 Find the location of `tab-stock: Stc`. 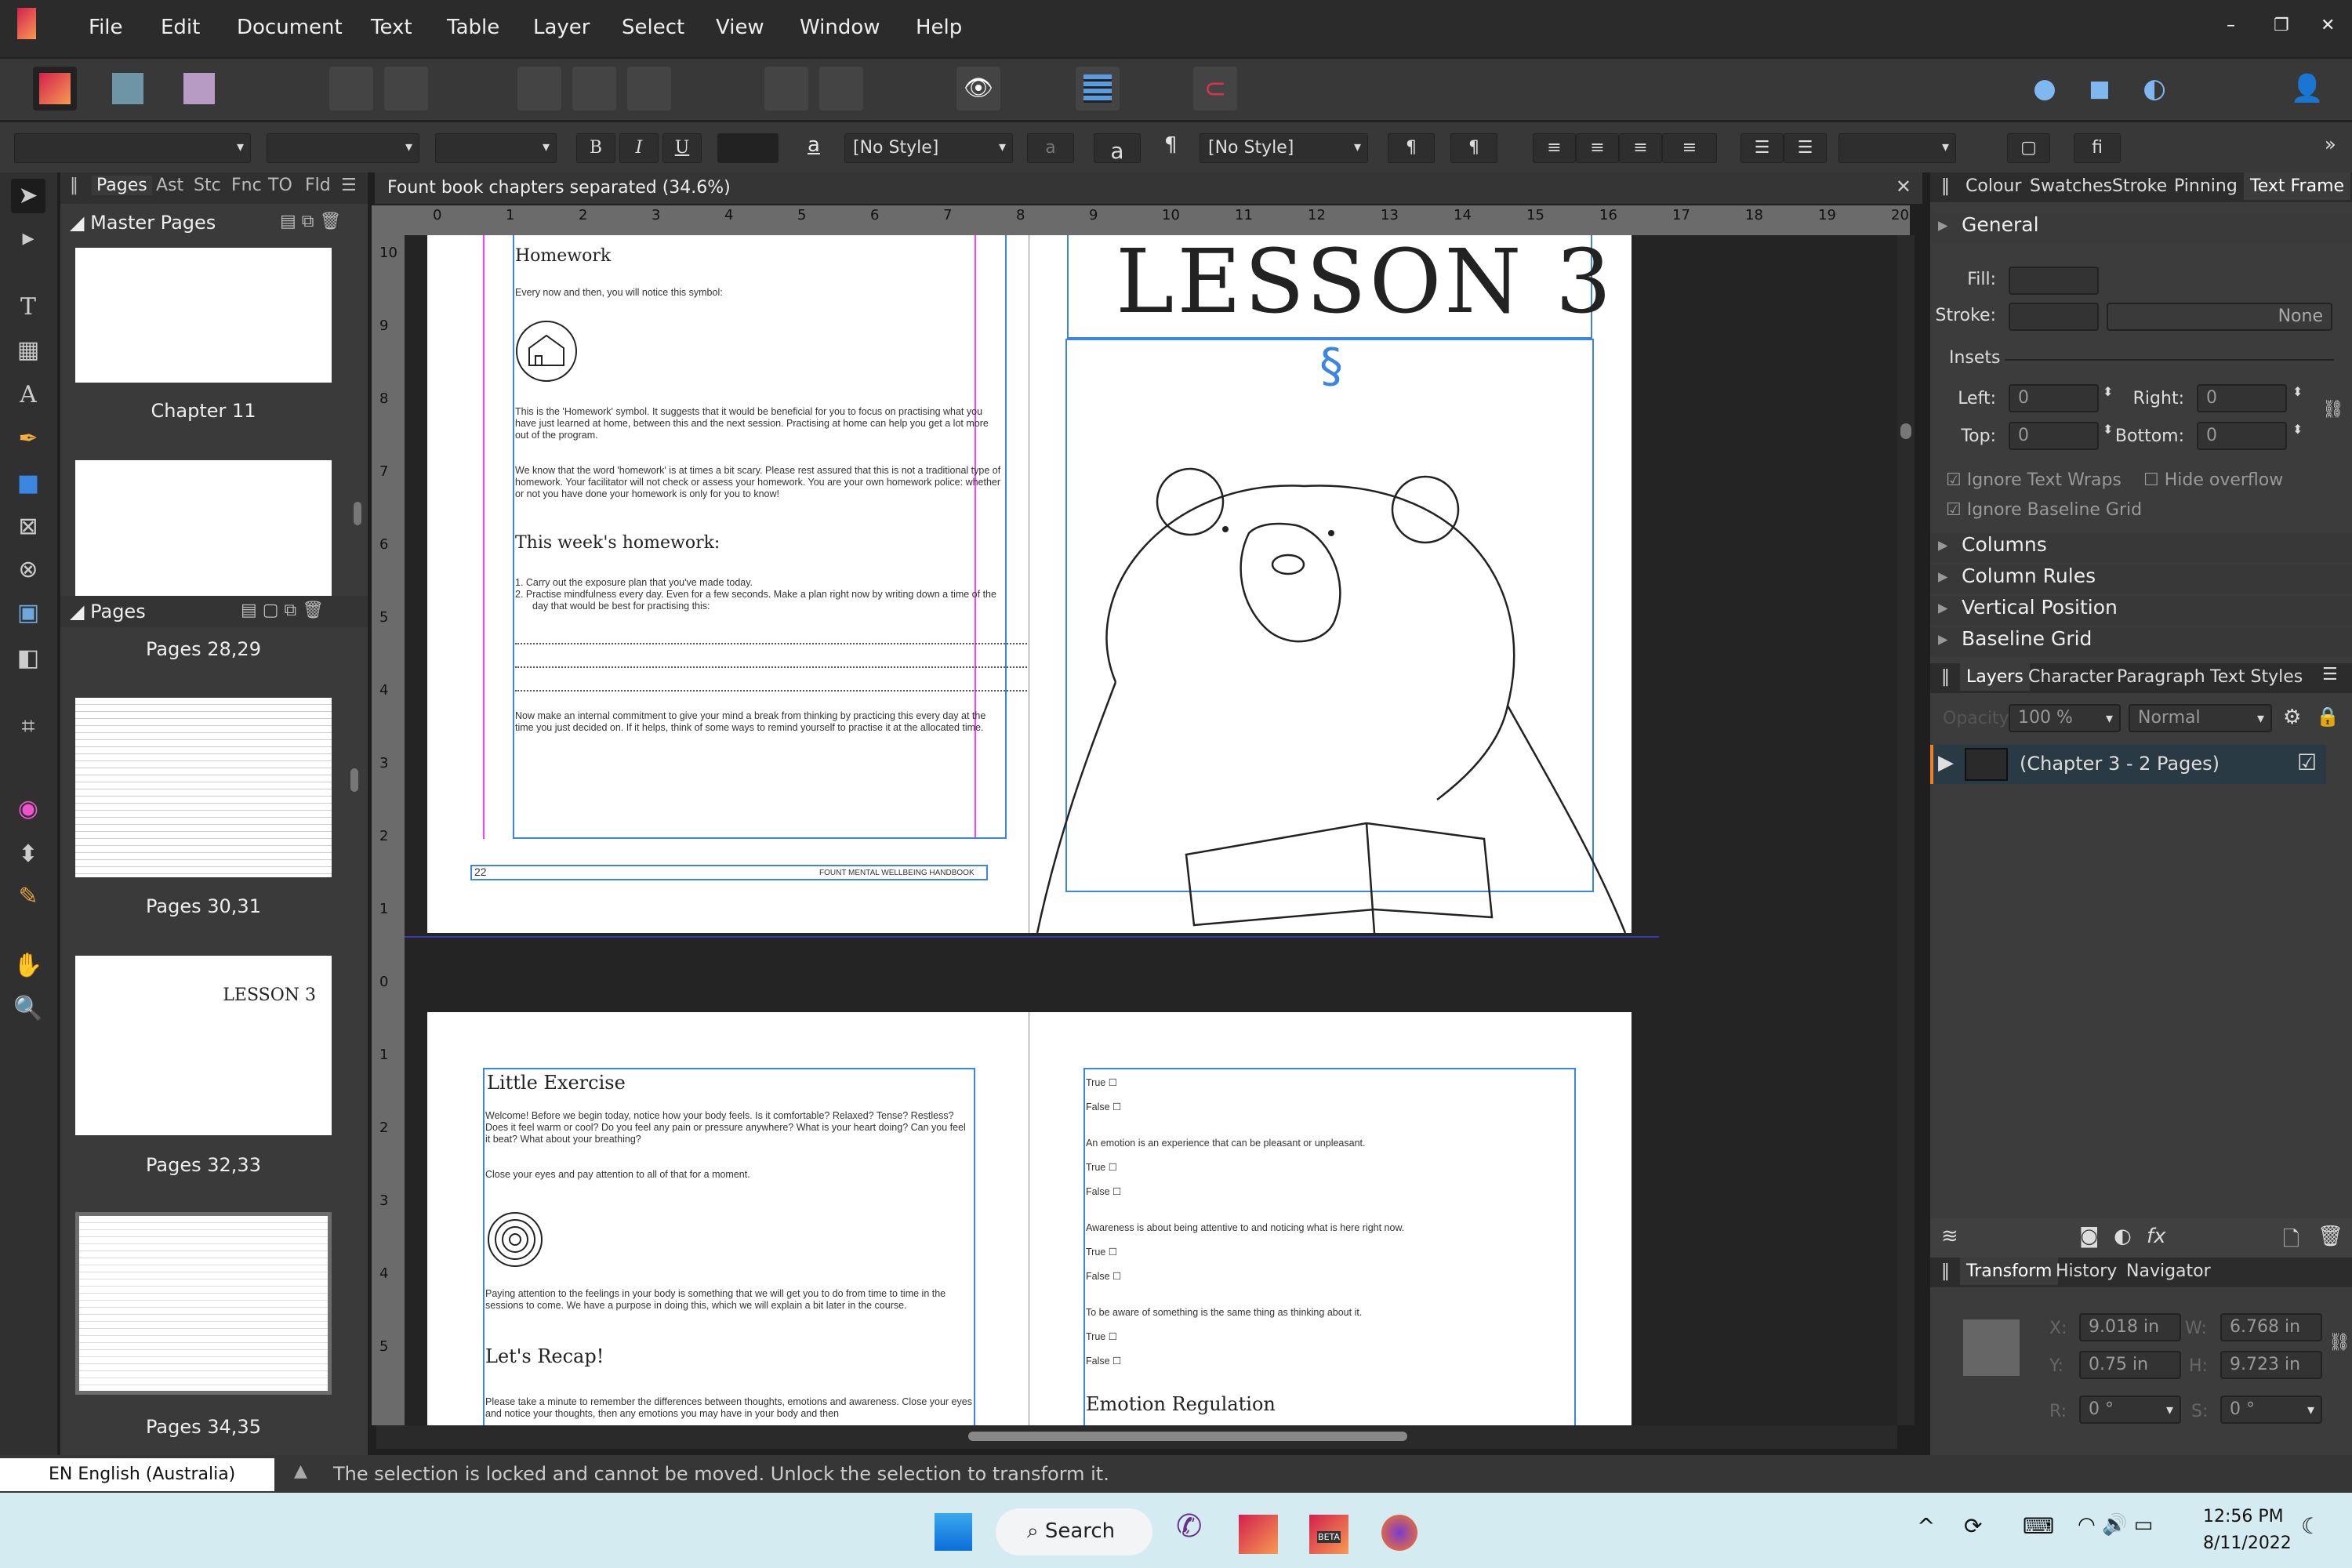

tab-stock: Stc is located at coordinates (208, 185).